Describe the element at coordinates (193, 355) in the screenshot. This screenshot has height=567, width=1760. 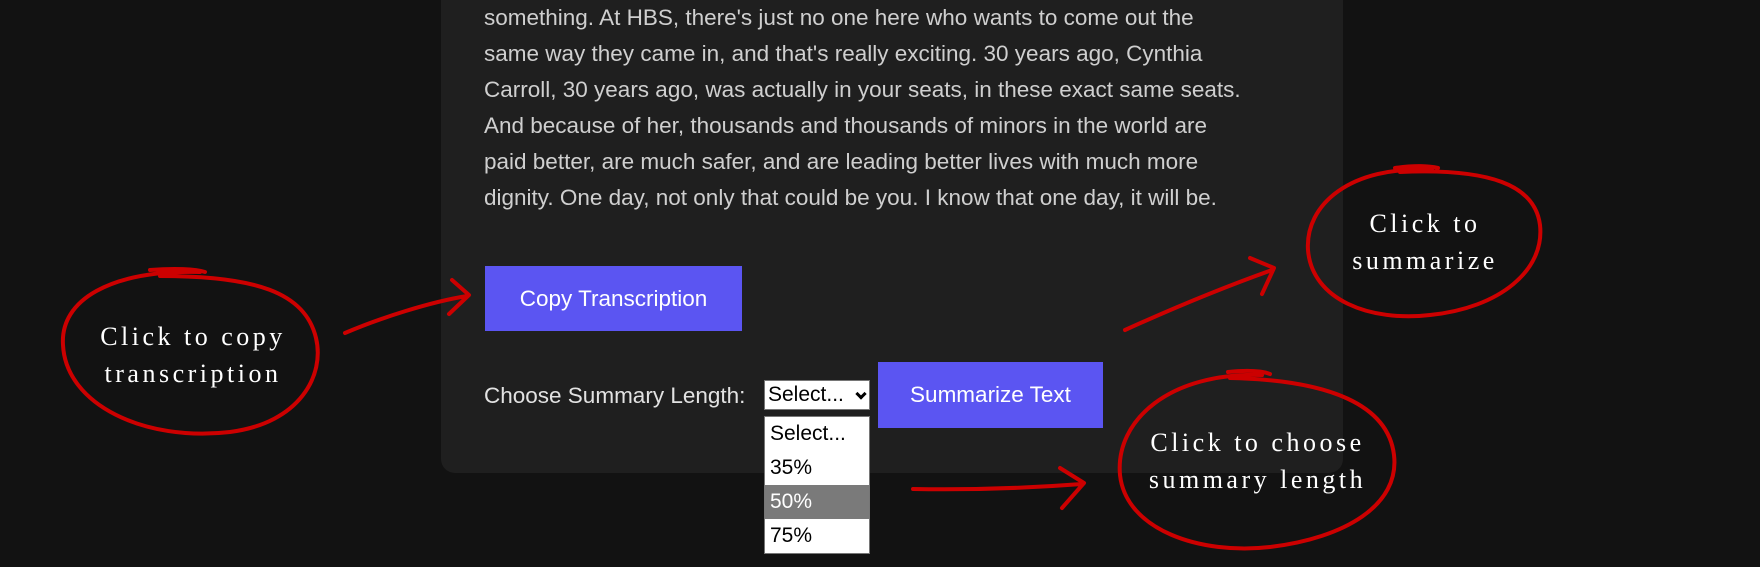
I see `annotation-copy-text: Click to copy transcription` at that location.